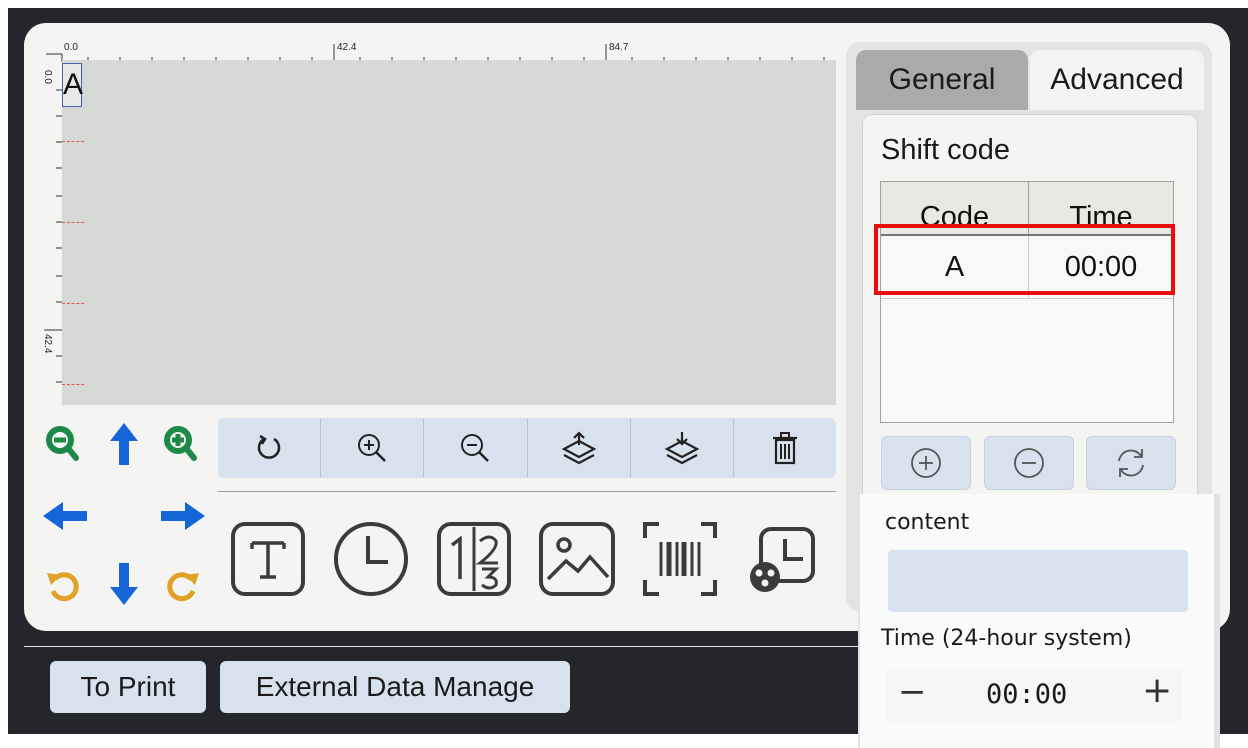  I want to click on insert-text-button, so click(268, 559).